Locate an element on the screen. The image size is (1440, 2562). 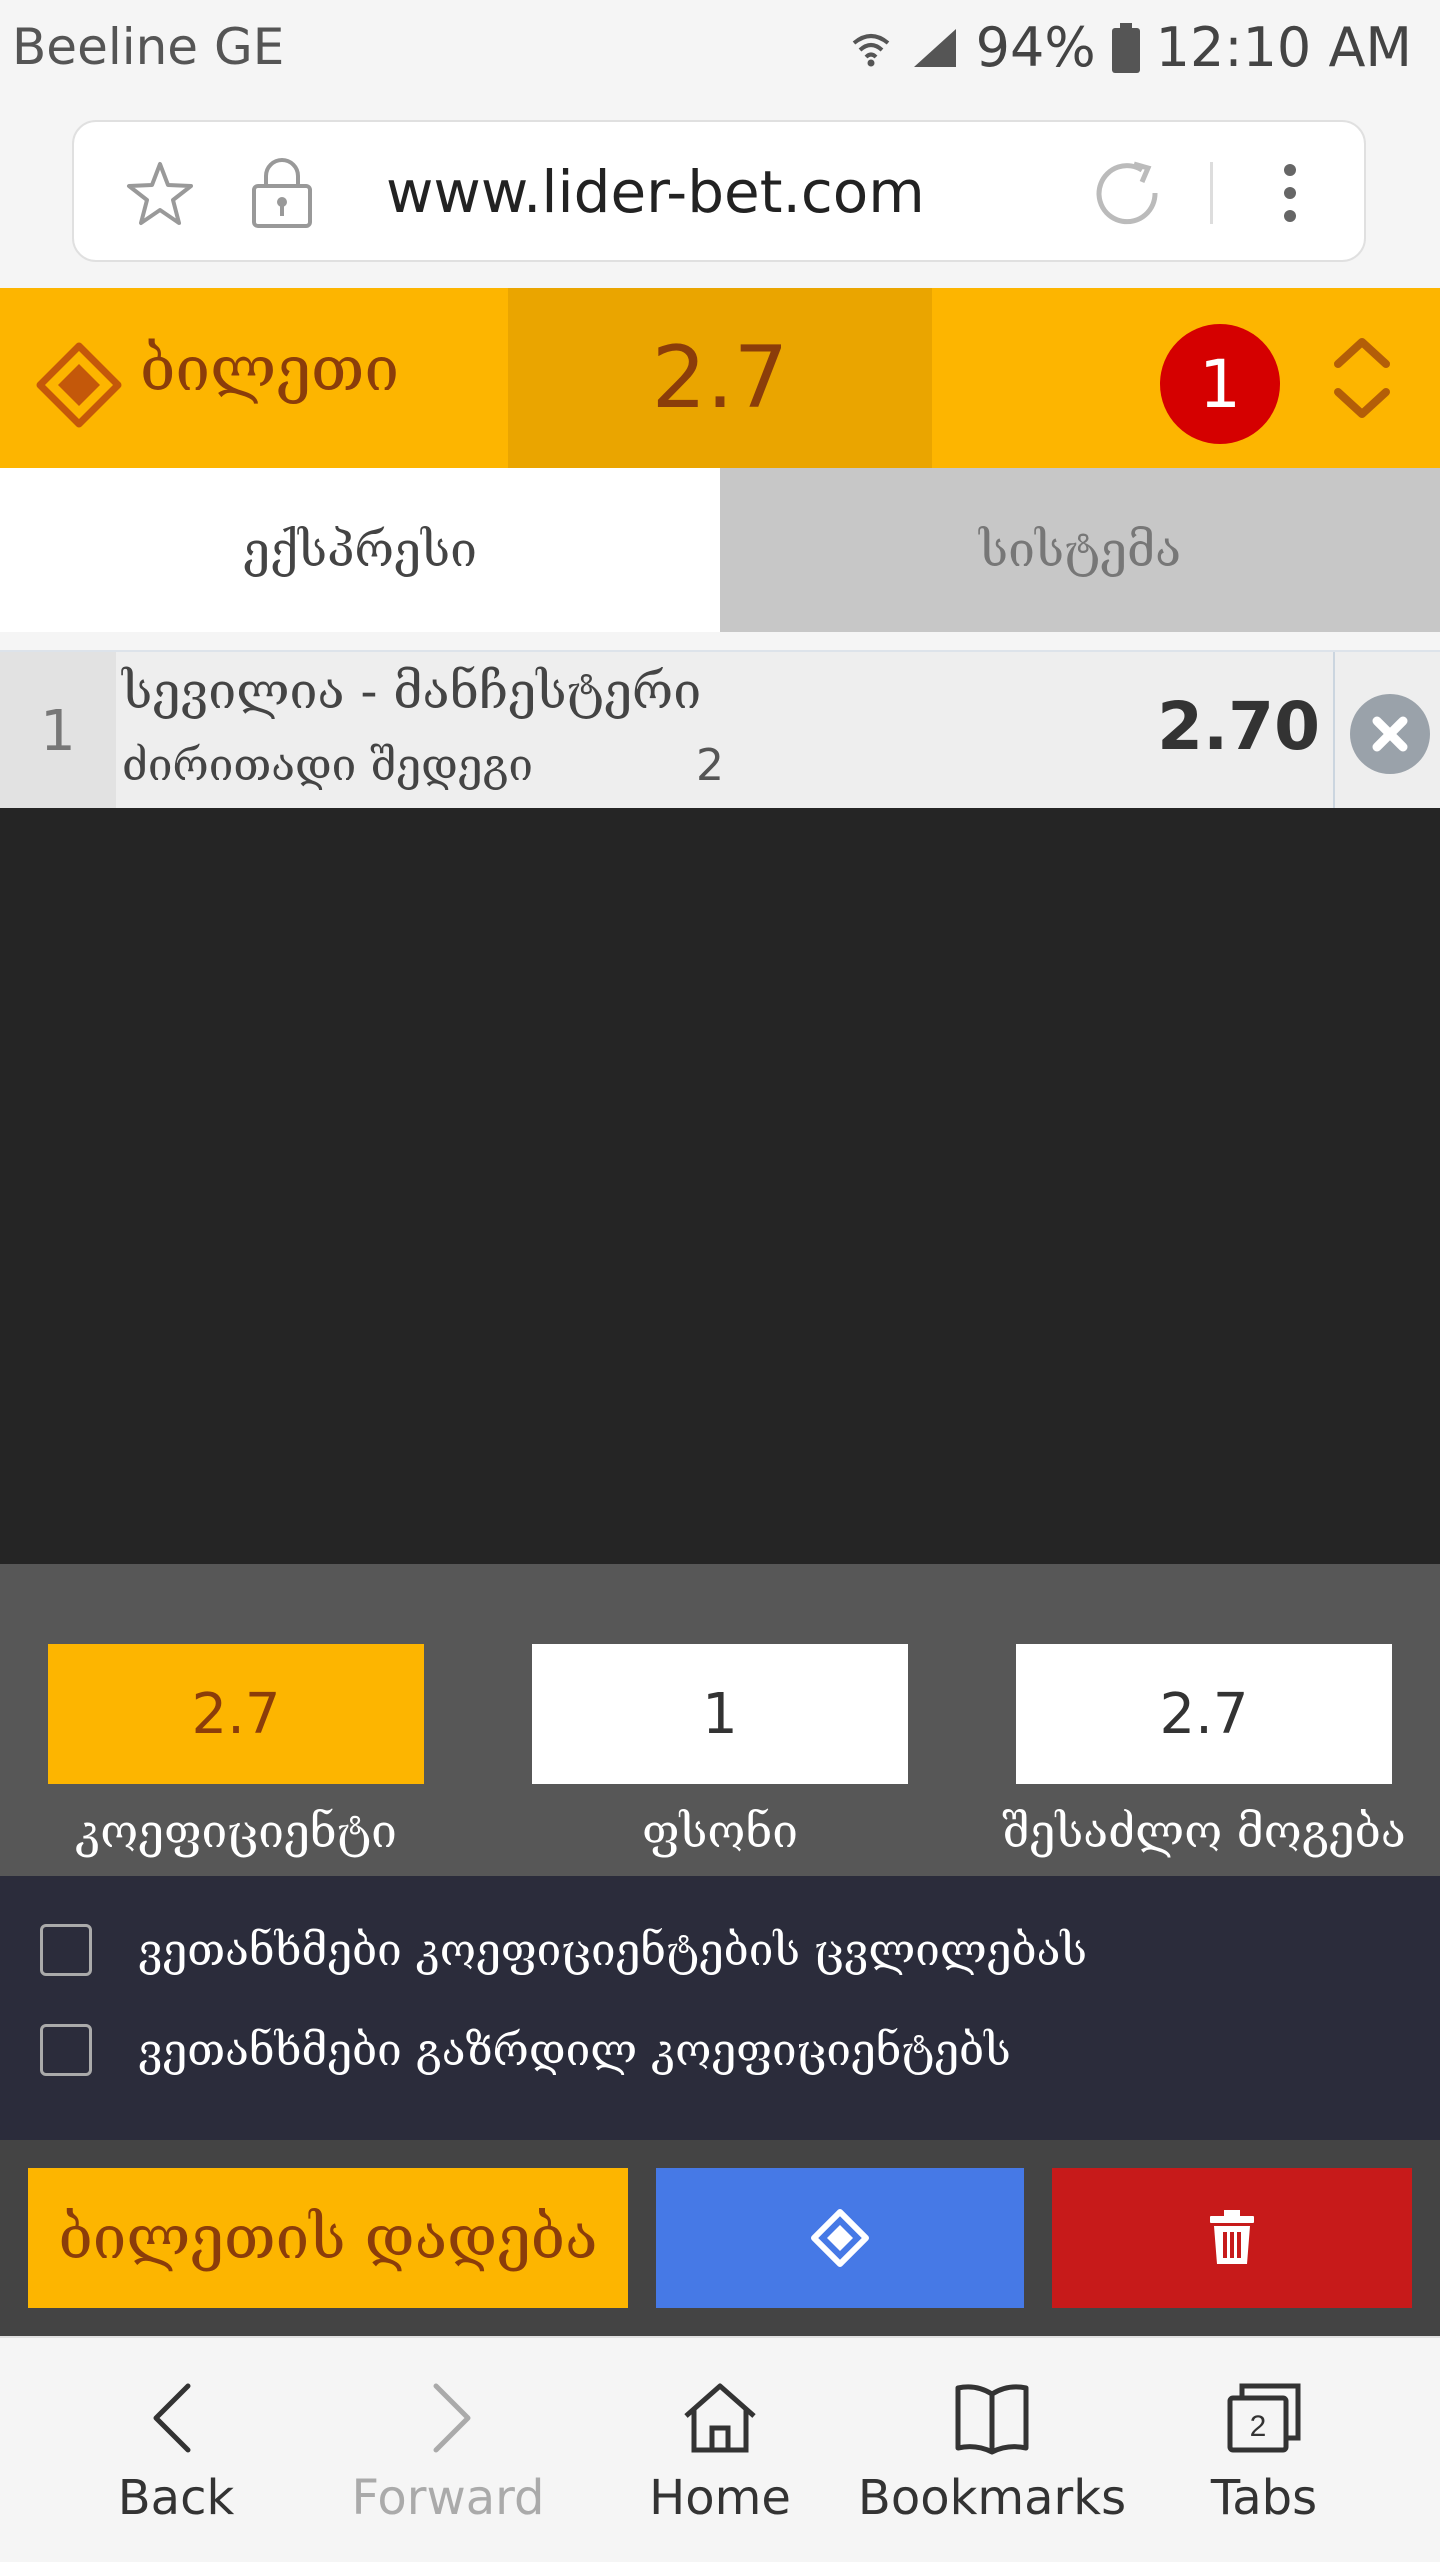
bookmark-star-icon is located at coordinates (160, 194).